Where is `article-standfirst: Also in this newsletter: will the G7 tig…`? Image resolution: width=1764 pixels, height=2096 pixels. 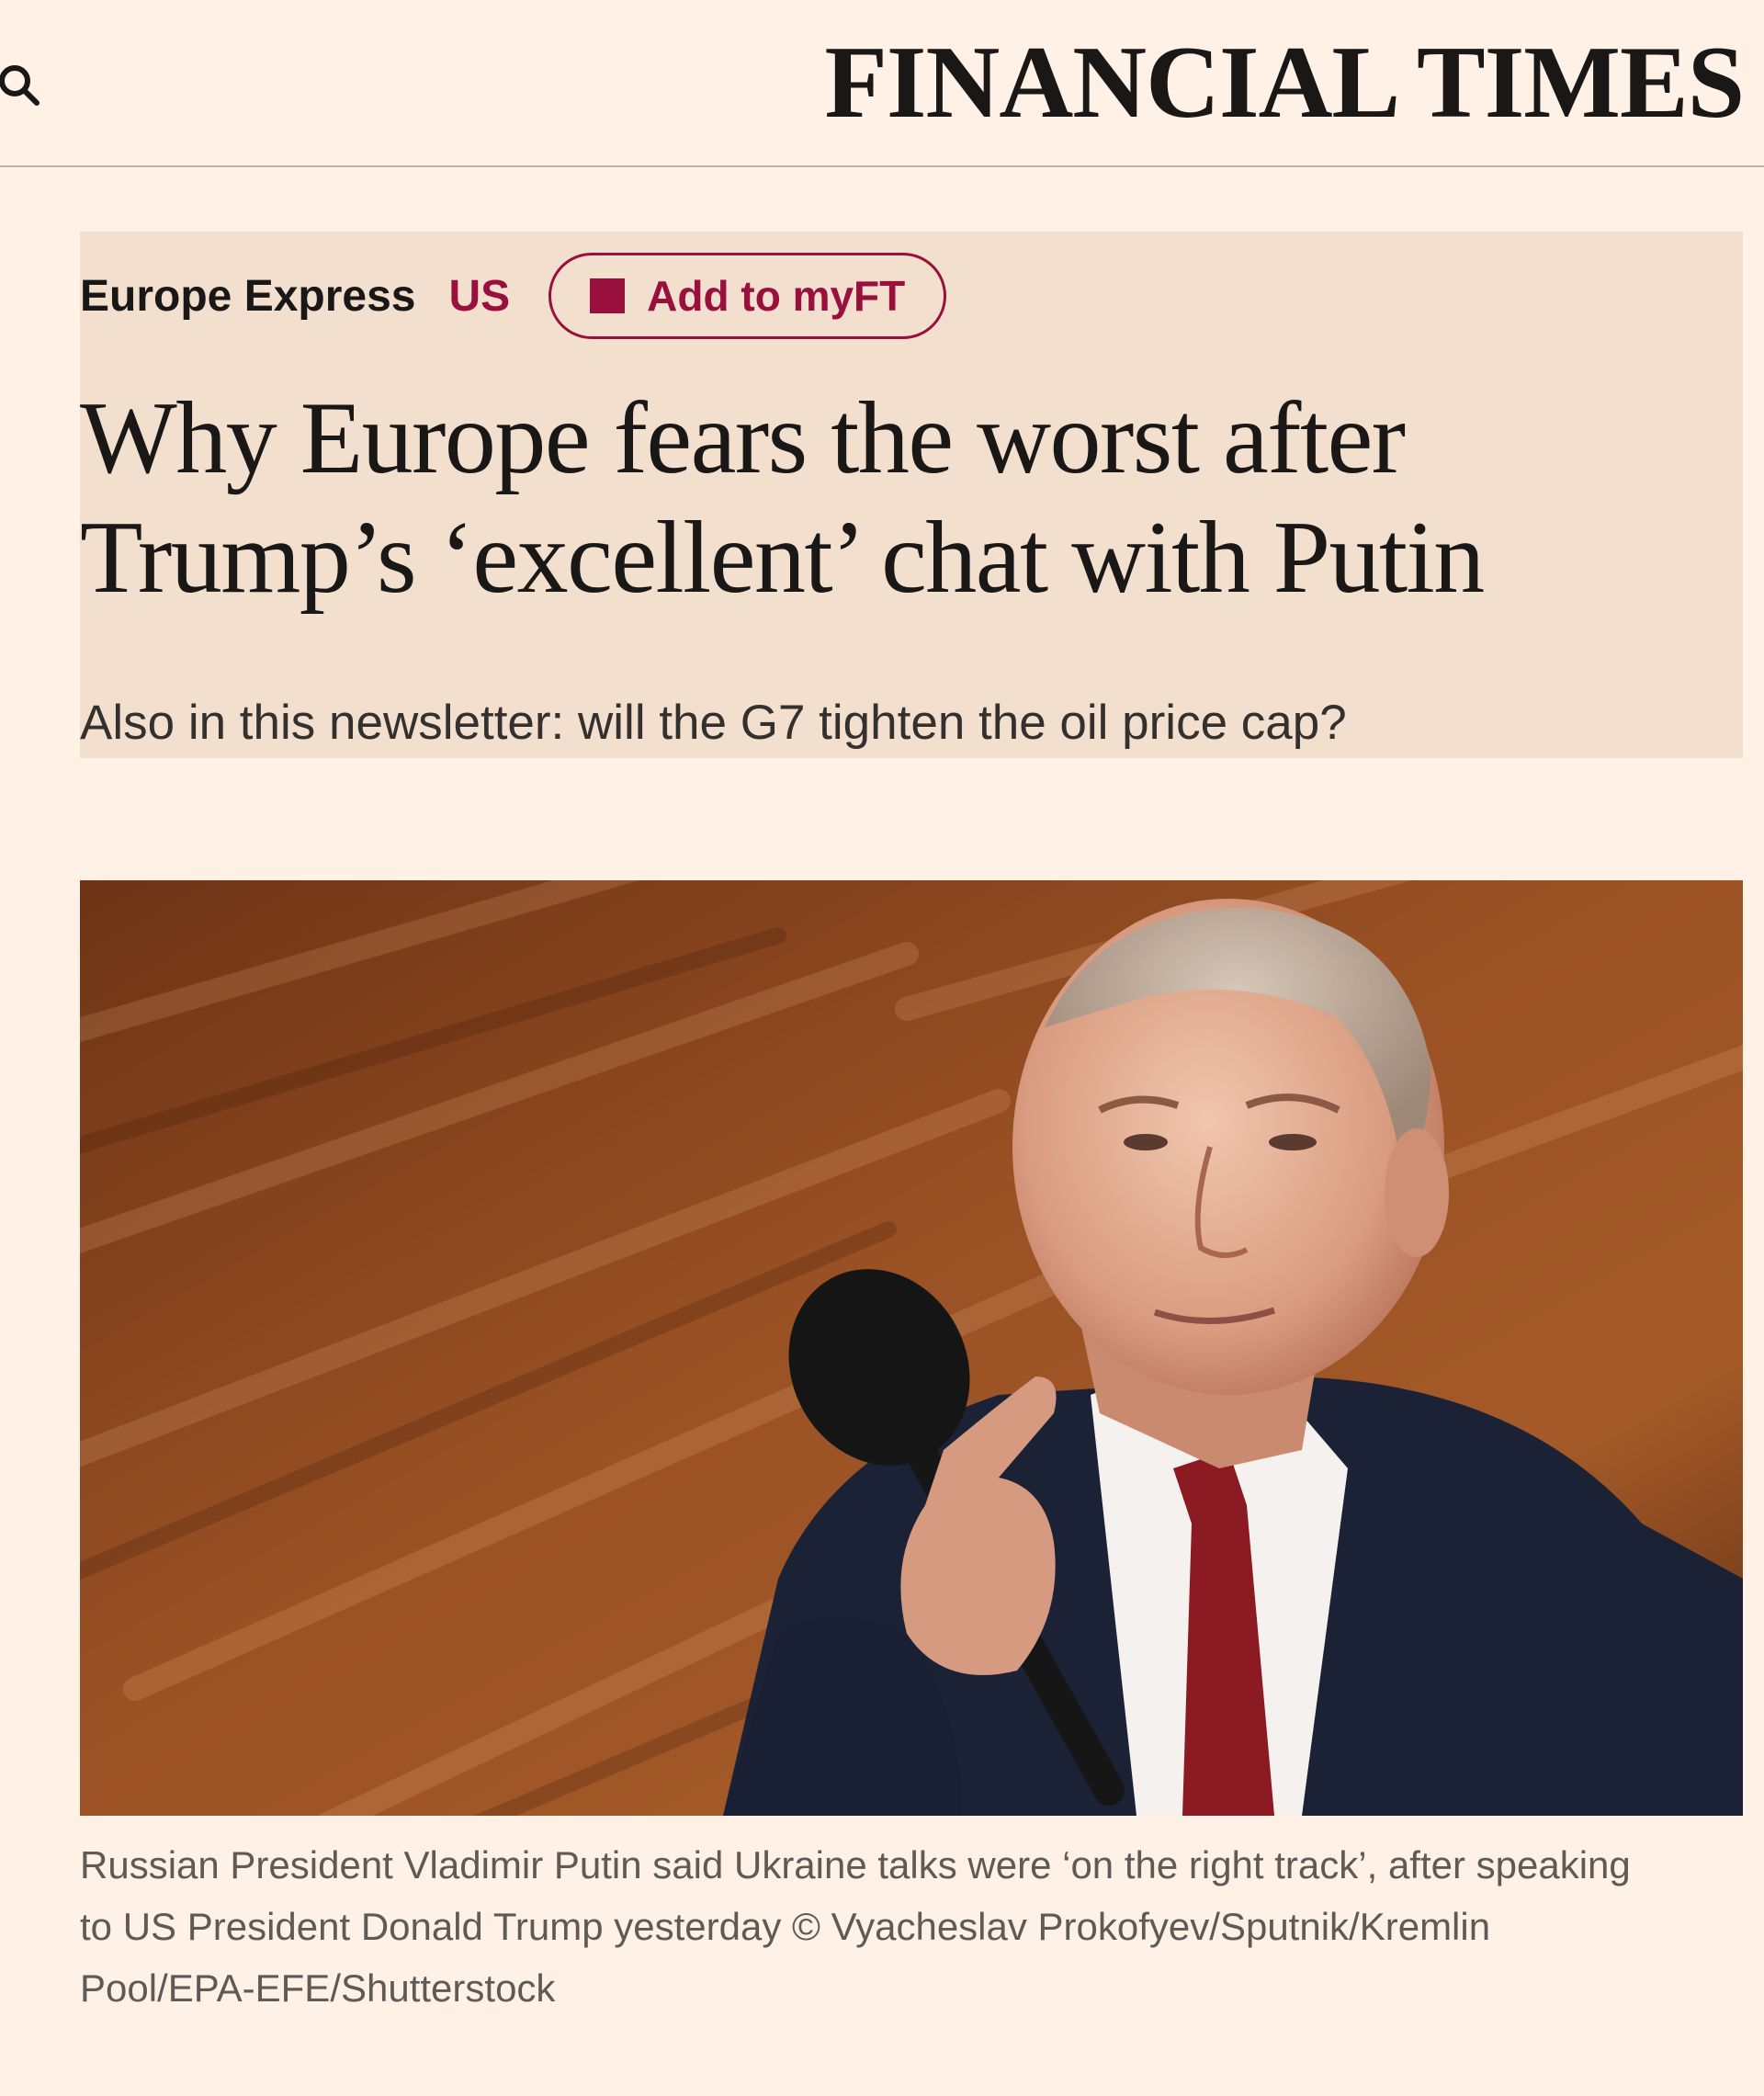
article-standfirst: Also in this newsletter: will the G7 tig… is located at coordinates (713, 723).